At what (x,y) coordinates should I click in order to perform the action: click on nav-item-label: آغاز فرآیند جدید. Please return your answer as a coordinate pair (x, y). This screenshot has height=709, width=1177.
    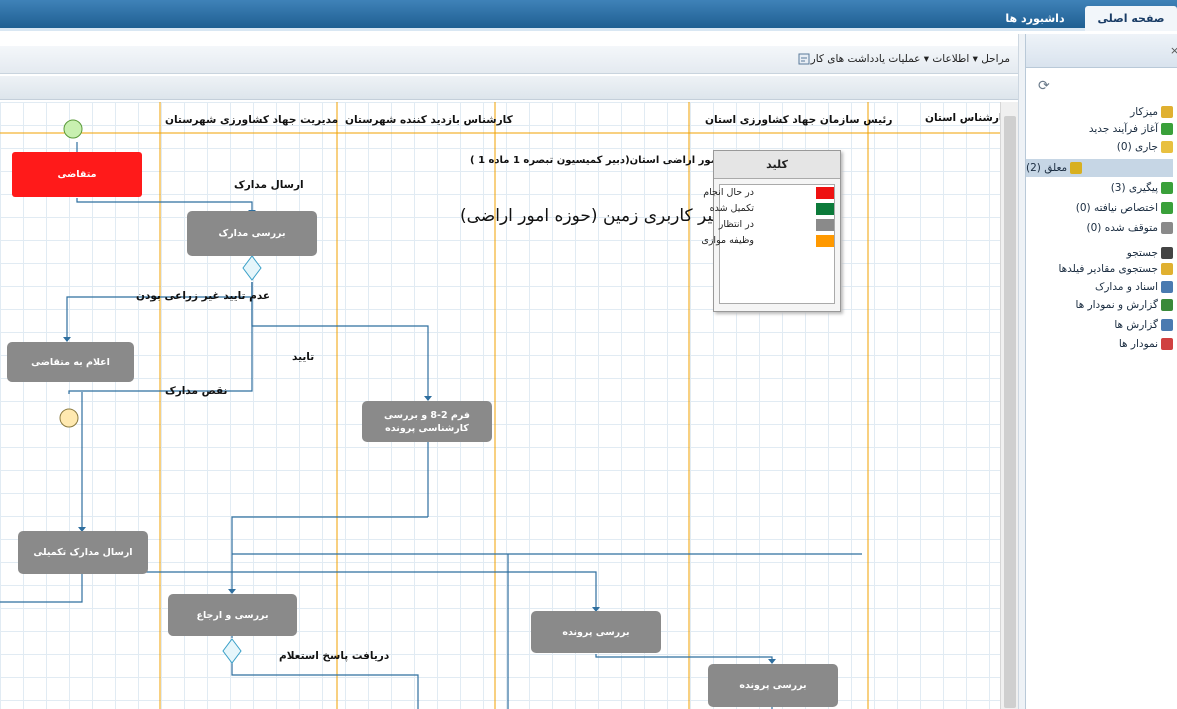
    Looking at the image, I should click on (1123, 129).